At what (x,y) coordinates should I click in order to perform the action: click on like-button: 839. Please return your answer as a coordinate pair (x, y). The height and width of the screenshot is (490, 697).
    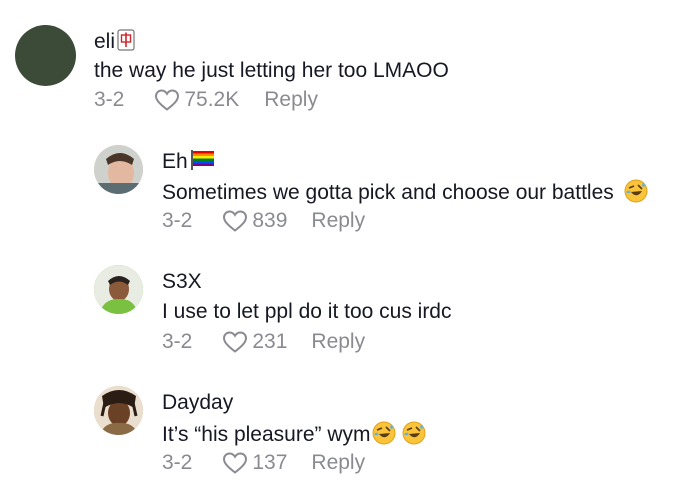
    Looking at the image, I should click on (254, 221).